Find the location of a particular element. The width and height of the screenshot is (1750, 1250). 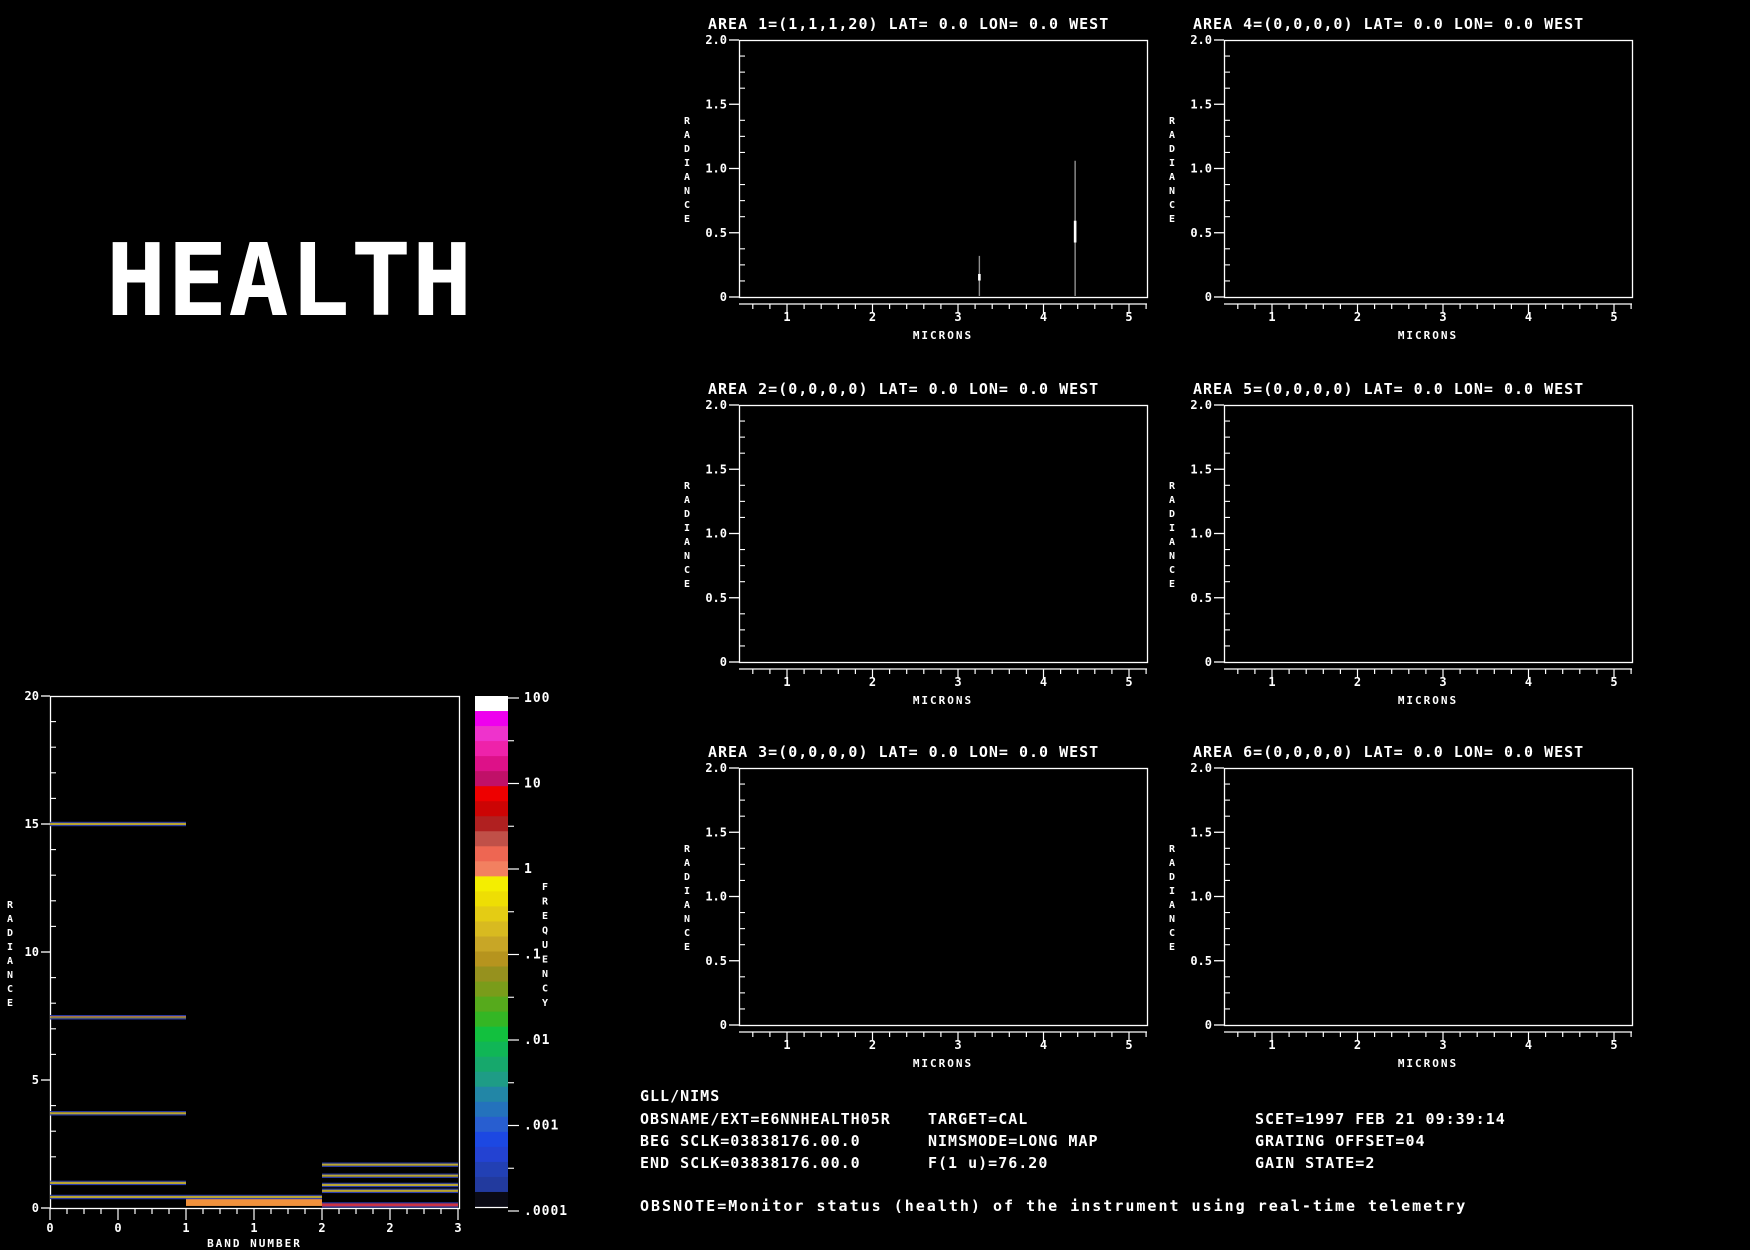

grating-offset-label: GRATING OFFSET=04 is located at coordinates (1340, 1141).